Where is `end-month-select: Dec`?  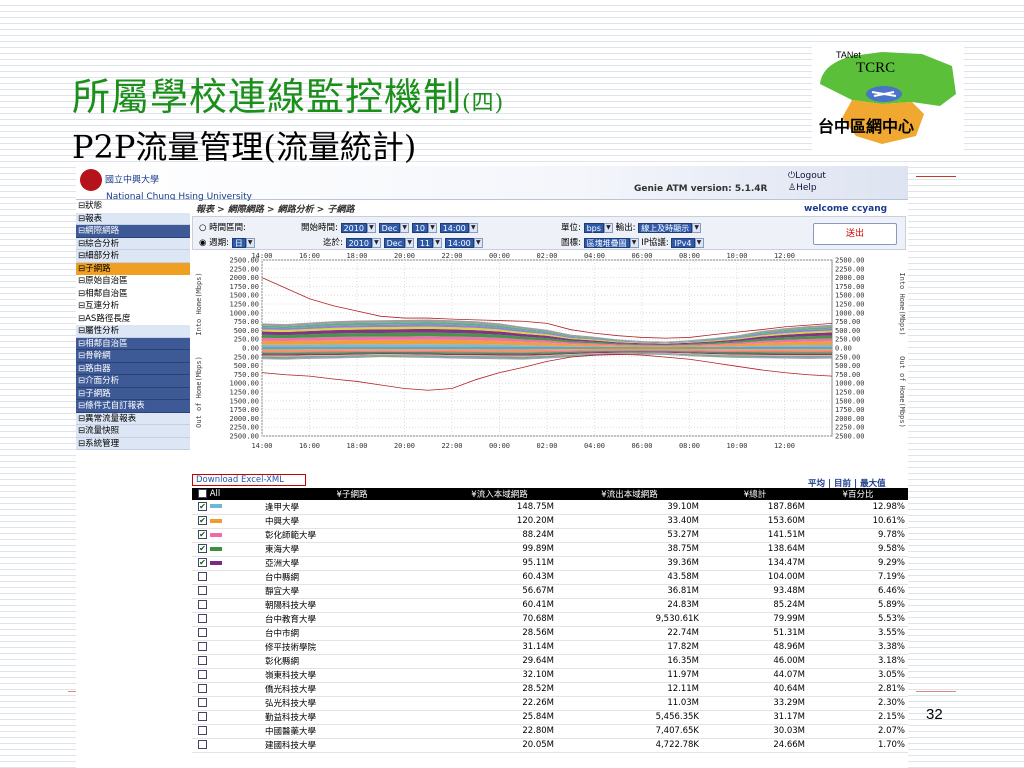 end-month-select: Dec is located at coordinates (394, 242).